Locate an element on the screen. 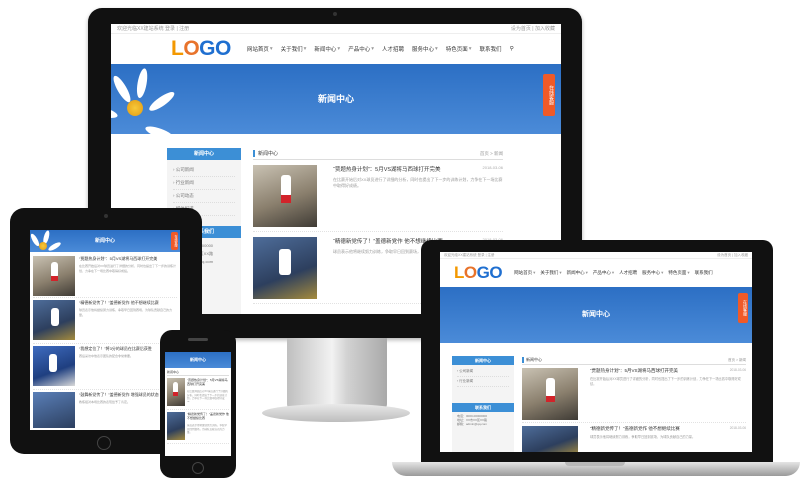 The width and height of the screenshot is (800, 501). tablet-service-button: 在线客服 is located at coordinates (174, 241).